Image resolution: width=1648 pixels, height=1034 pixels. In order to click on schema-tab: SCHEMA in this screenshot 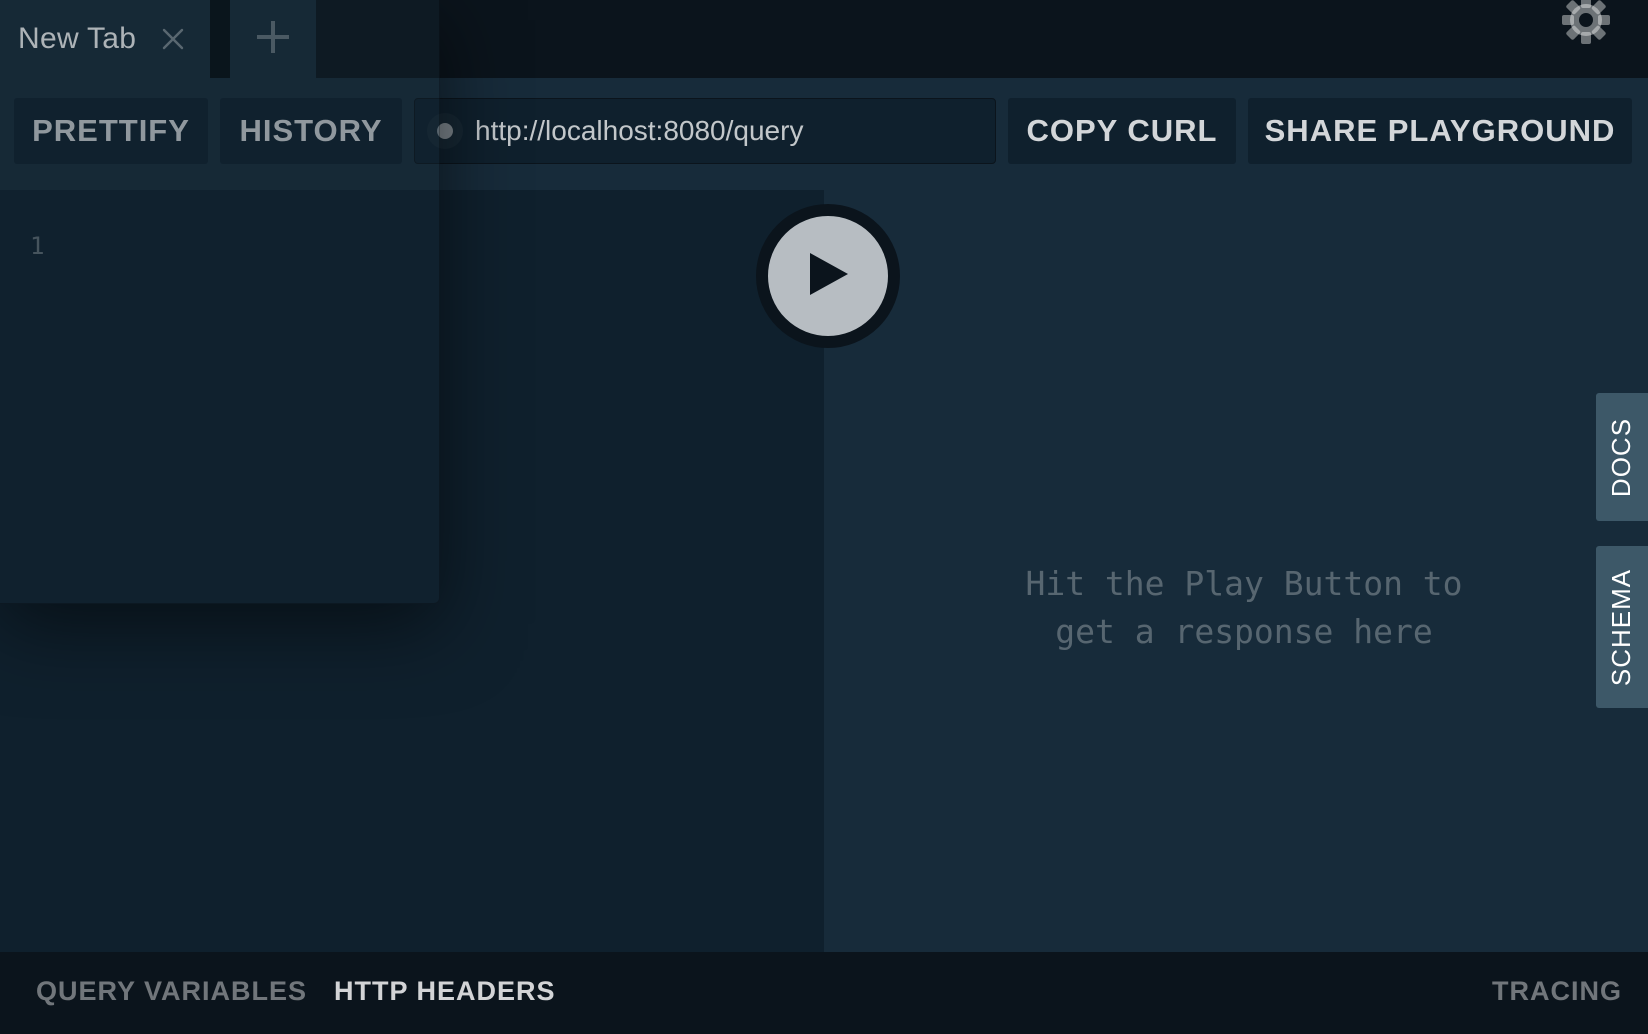, I will do `click(1622, 627)`.